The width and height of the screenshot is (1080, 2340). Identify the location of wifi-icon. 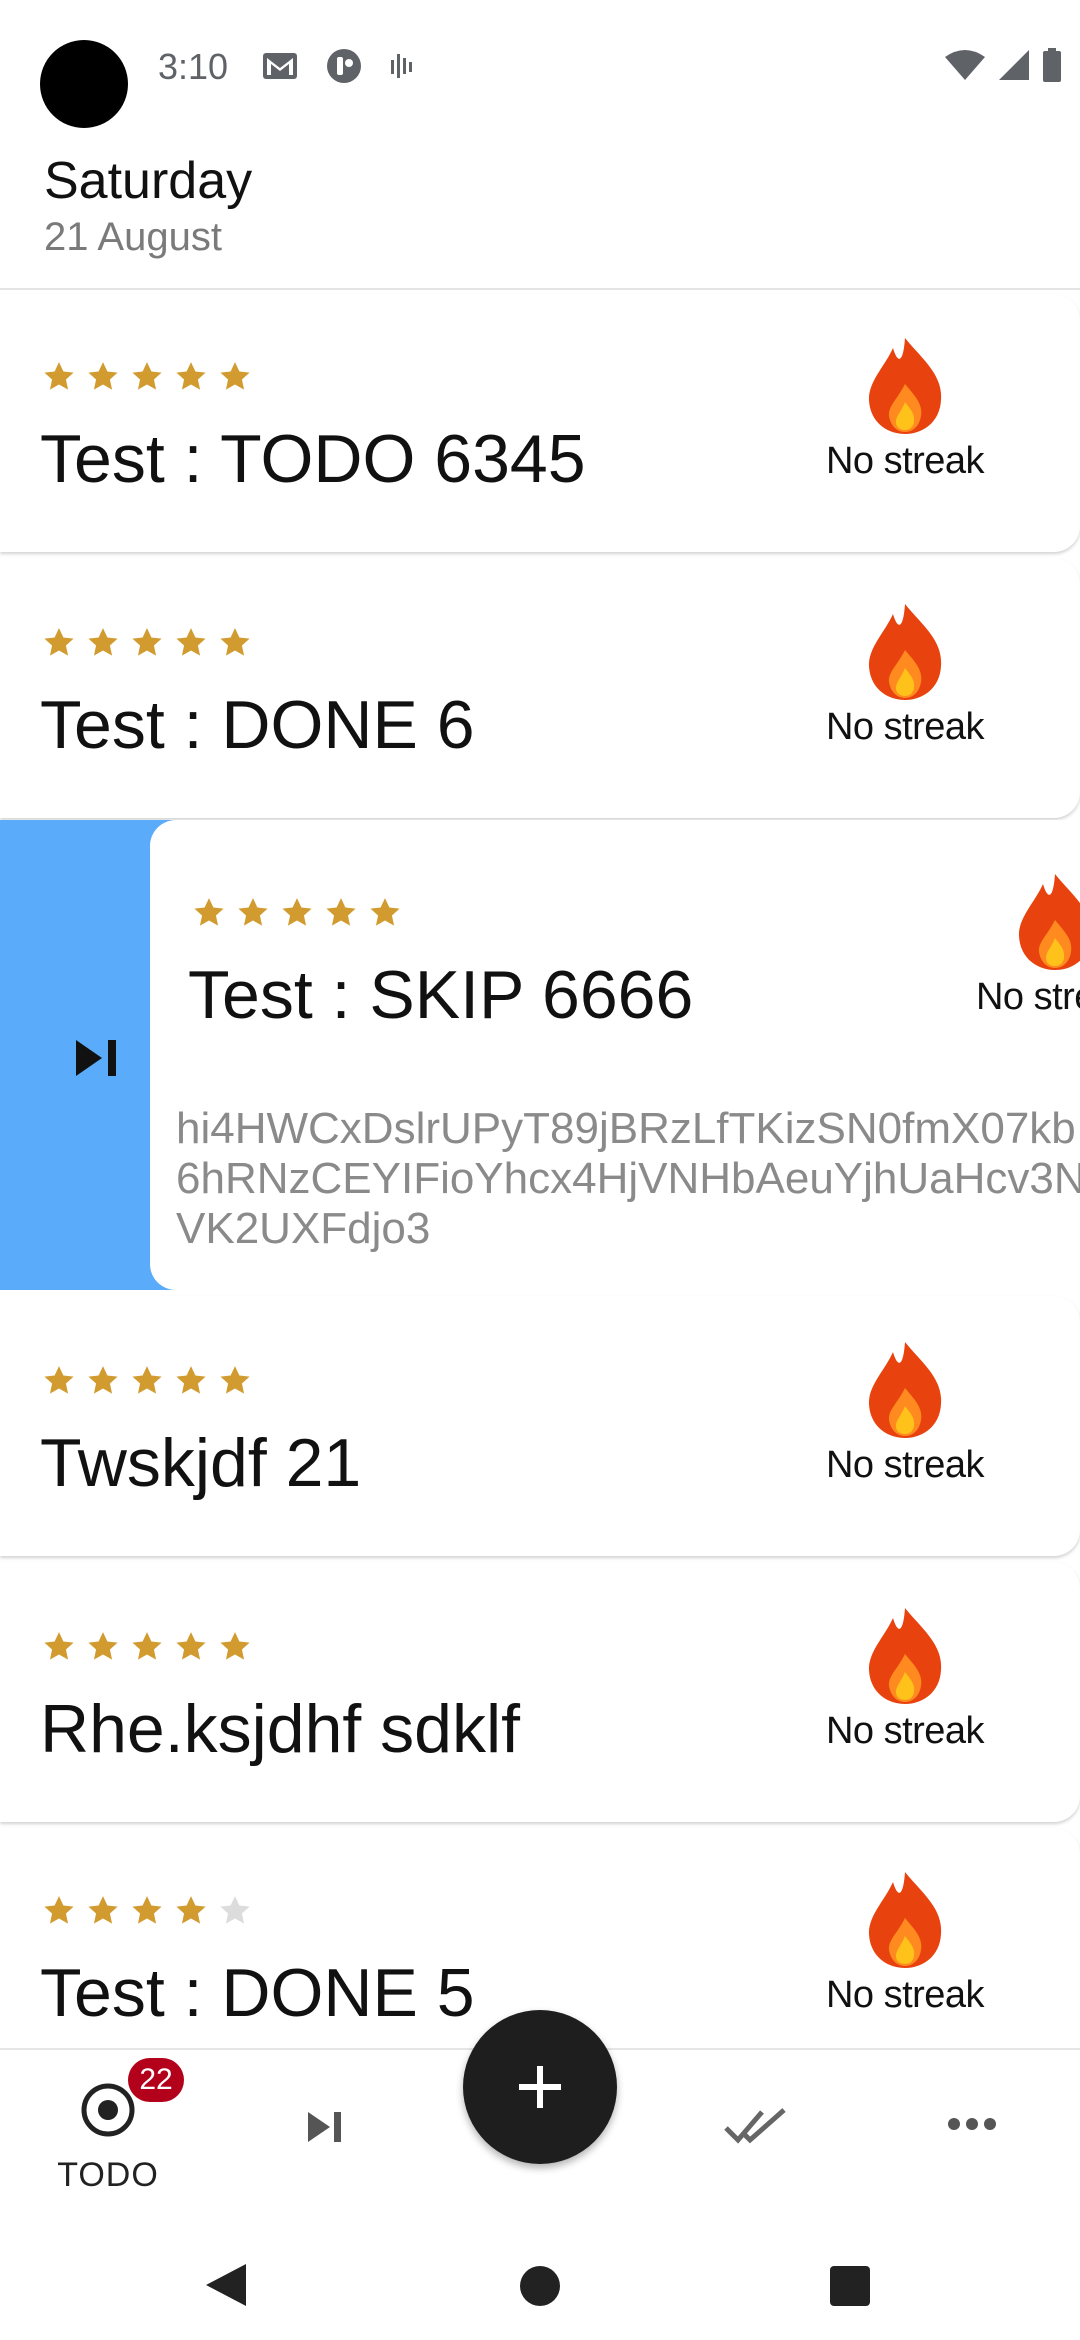
(965, 65).